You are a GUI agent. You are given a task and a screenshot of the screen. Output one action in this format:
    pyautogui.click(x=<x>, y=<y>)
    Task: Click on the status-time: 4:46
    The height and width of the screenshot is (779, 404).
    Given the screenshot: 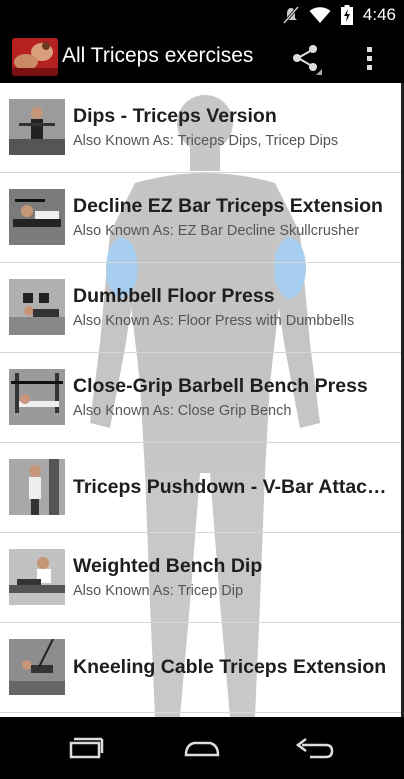 What is the action you would take?
    pyautogui.click(x=379, y=14)
    